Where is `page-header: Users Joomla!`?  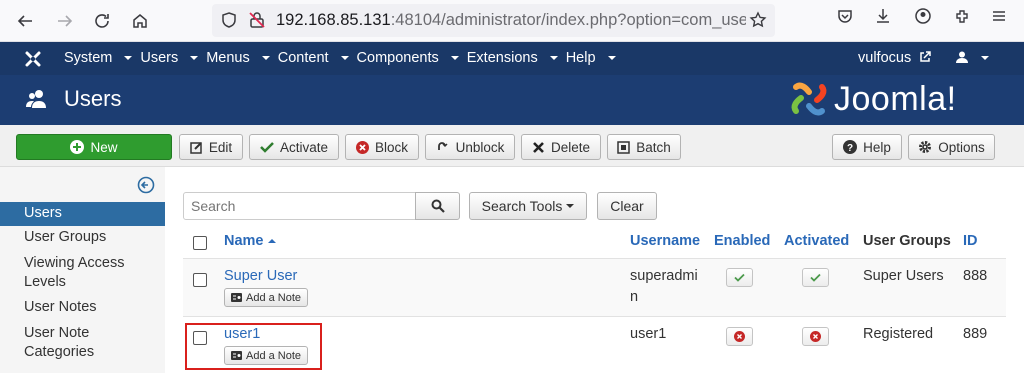 page-header: Users Joomla! is located at coordinates (512, 100).